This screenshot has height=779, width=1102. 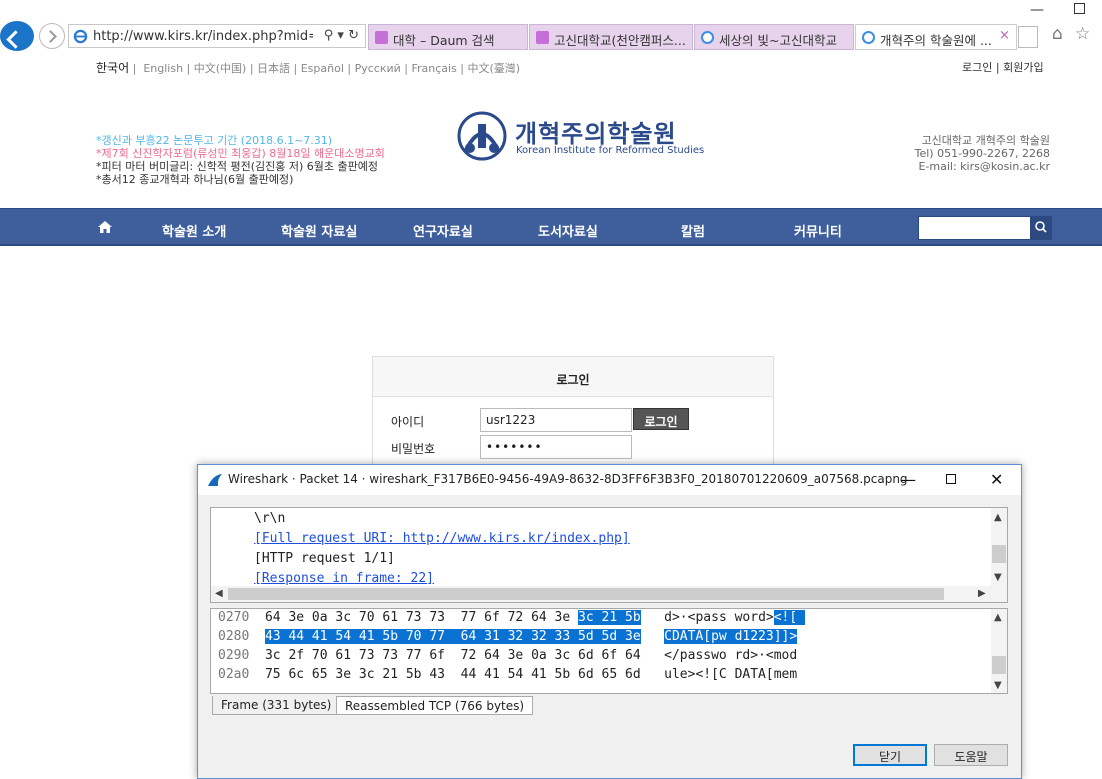 What do you see at coordinates (276, 705) in the screenshot?
I see `tab-frame-bytes: Frame (331 bytes)` at bounding box center [276, 705].